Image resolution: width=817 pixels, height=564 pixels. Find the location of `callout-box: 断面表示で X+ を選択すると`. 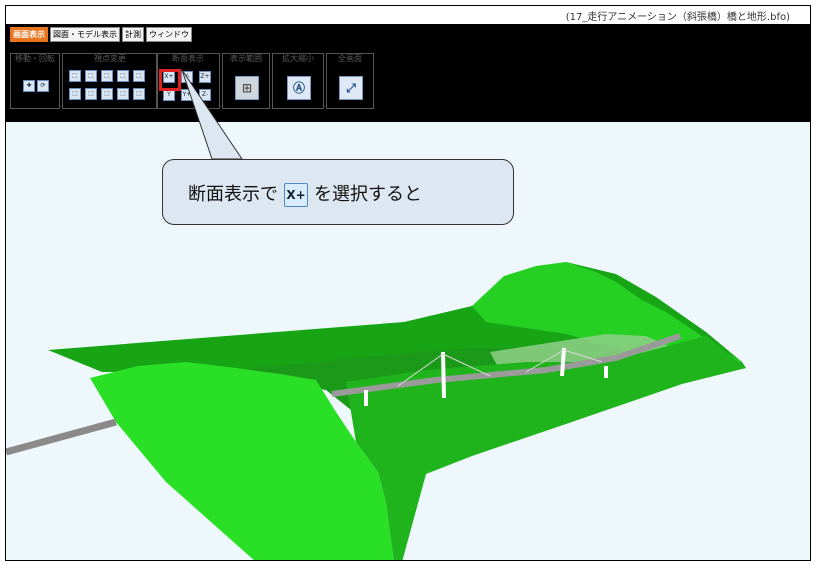

callout-box: 断面表示で X+ を選択すると is located at coordinates (338, 192).